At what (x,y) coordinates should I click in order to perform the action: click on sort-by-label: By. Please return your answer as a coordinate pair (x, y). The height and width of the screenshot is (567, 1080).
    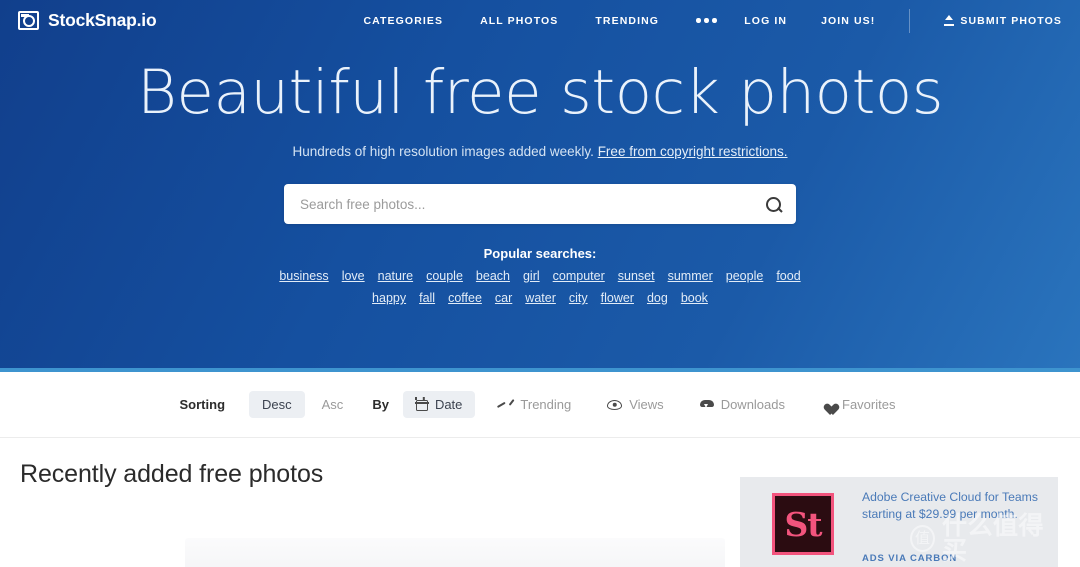
    Looking at the image, I should click on (380, 404).